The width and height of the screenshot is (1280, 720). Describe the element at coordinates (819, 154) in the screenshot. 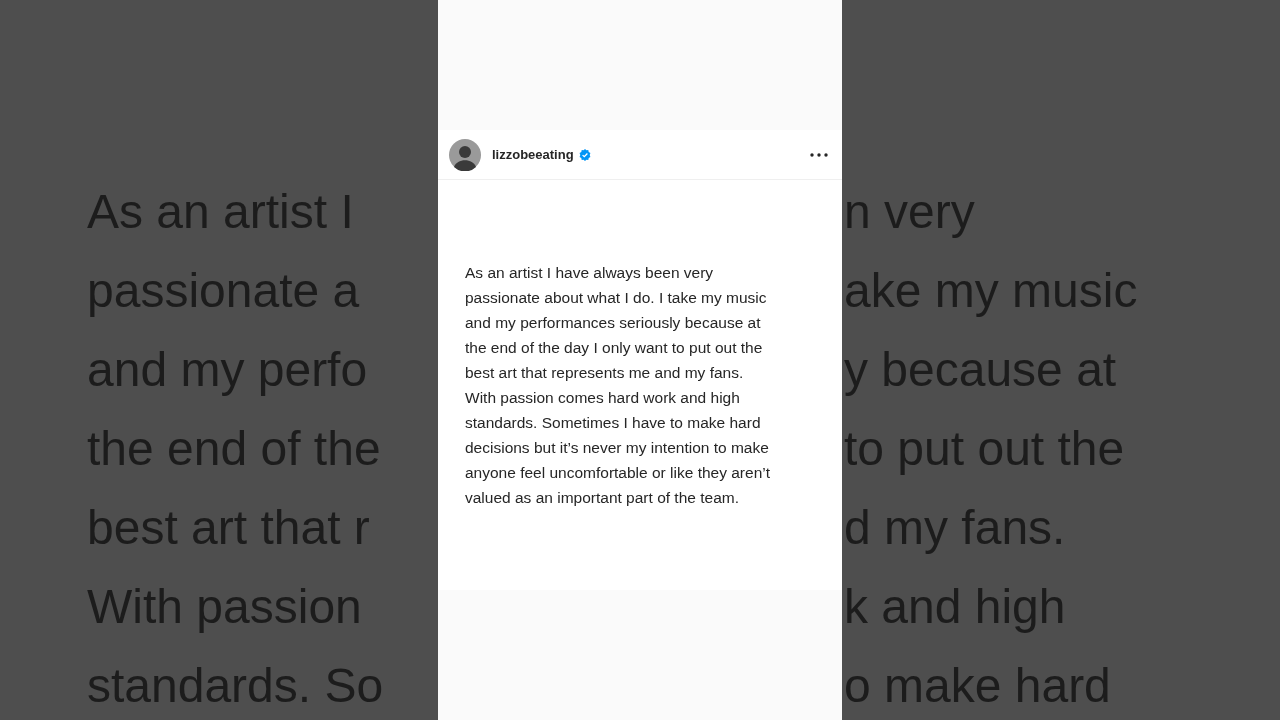

I see `more-options-icon` at that location.